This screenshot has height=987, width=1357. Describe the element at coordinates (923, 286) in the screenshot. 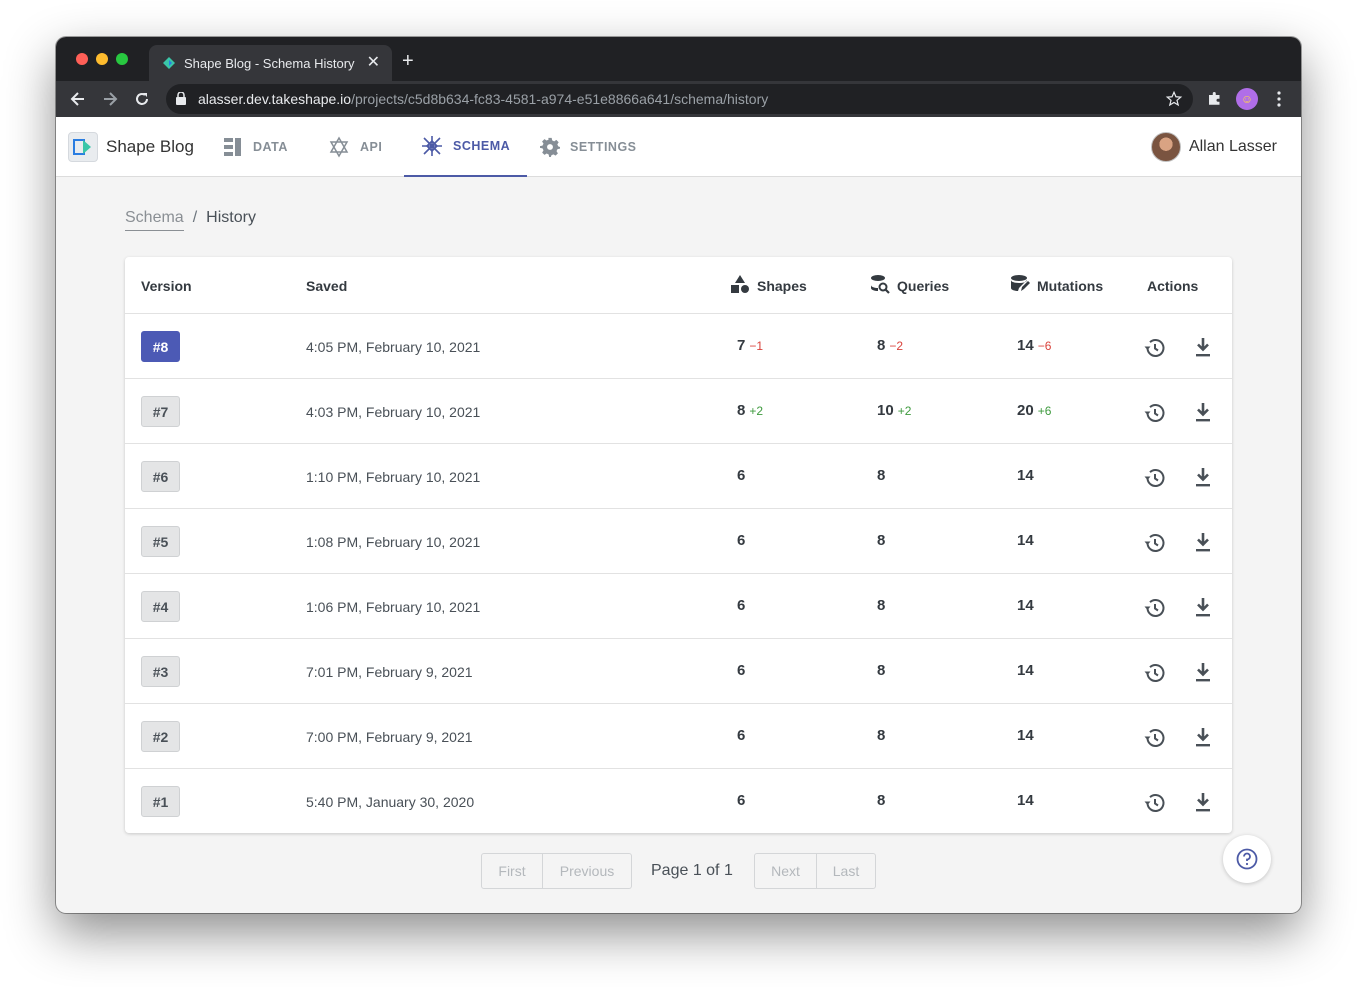

I see `header-queries-label: Queries` at that location.